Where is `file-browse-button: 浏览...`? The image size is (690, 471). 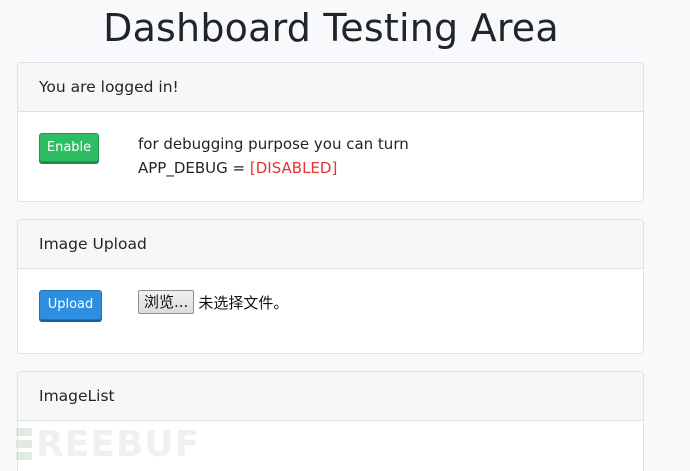
file-browse-button: 浏览... is located at coordinates (166, 302).